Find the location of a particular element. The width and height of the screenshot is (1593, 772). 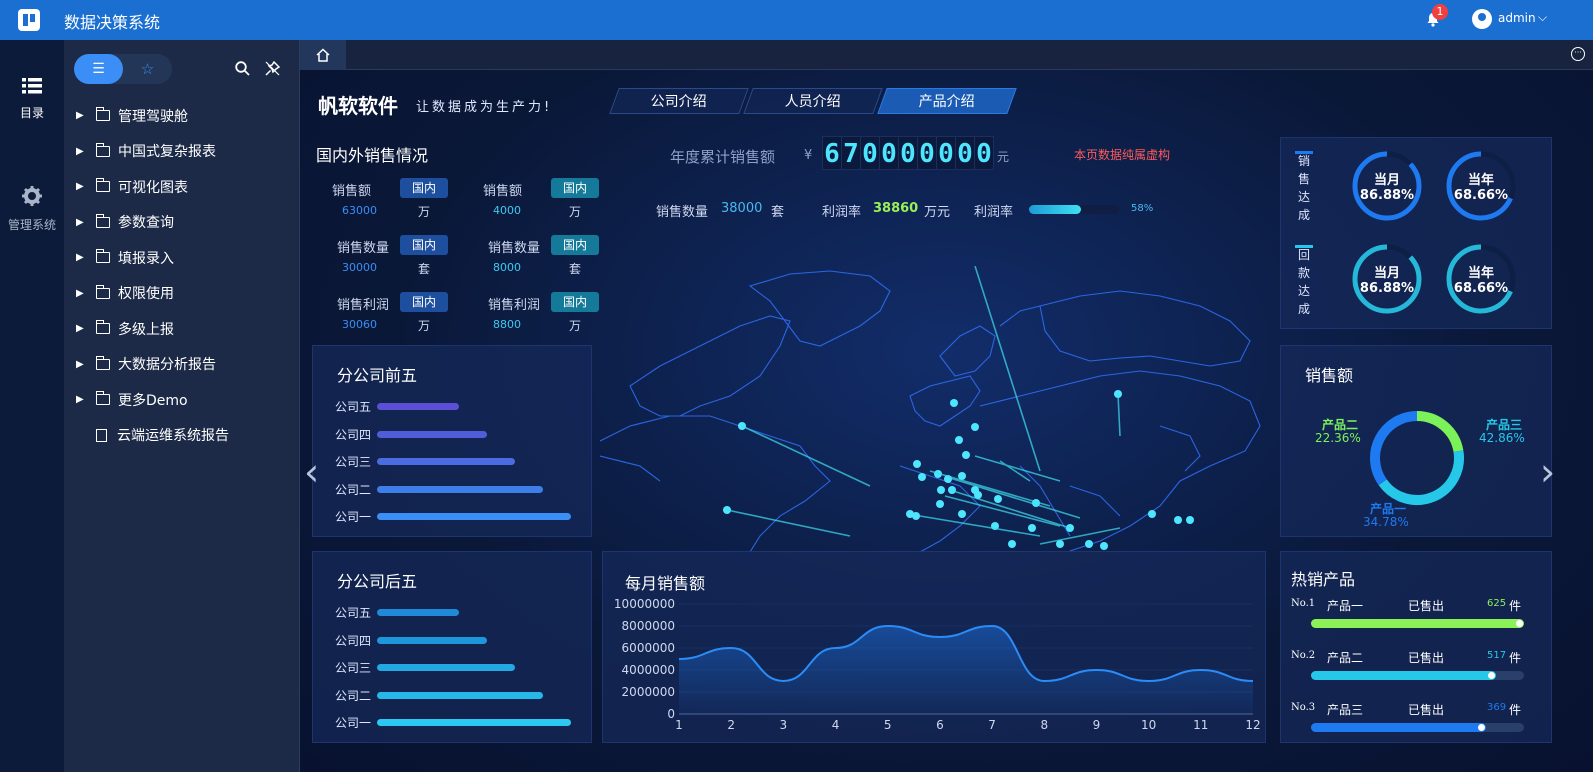

rank: No.1 is located at coordinates (1303, 603).